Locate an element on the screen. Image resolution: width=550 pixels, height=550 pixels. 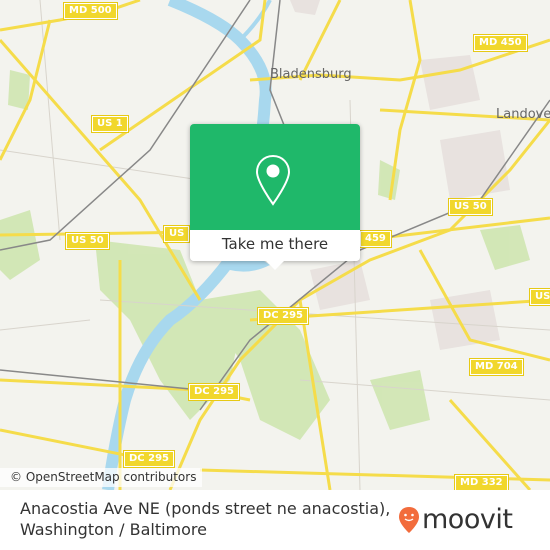
route-shield: MD 332 is located at coordinates (481, 482).